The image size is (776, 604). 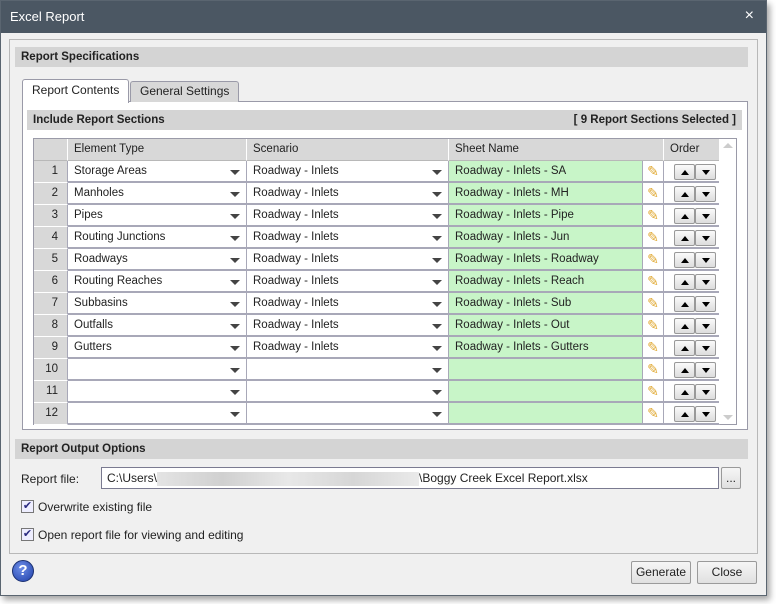 What do you see at coordinates (157, 194) in the screenshot?
I see `element-type-select: Manholes` at bounding box center [157, 194].